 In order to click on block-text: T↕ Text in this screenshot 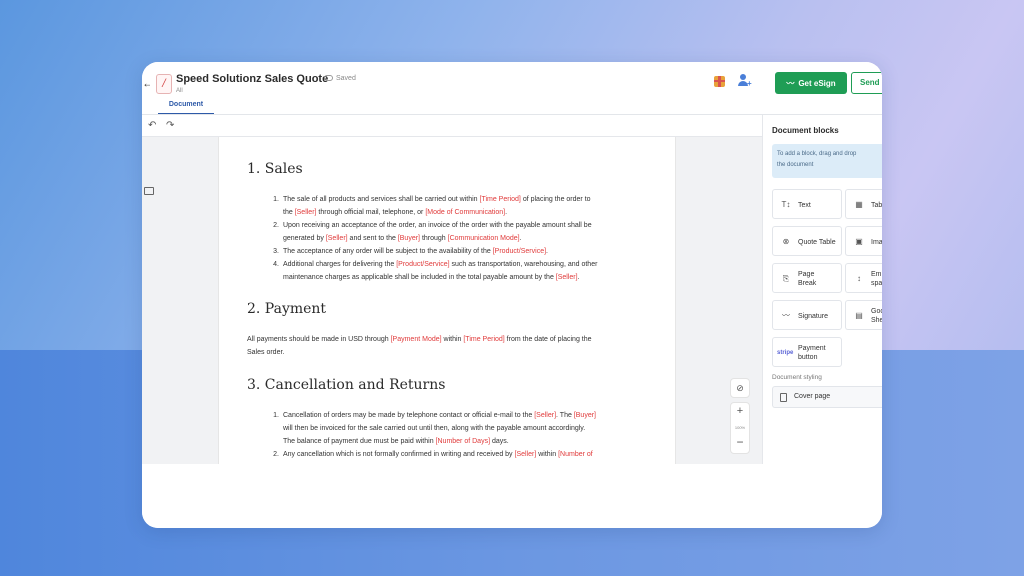, I will do `click(807, 204)`.